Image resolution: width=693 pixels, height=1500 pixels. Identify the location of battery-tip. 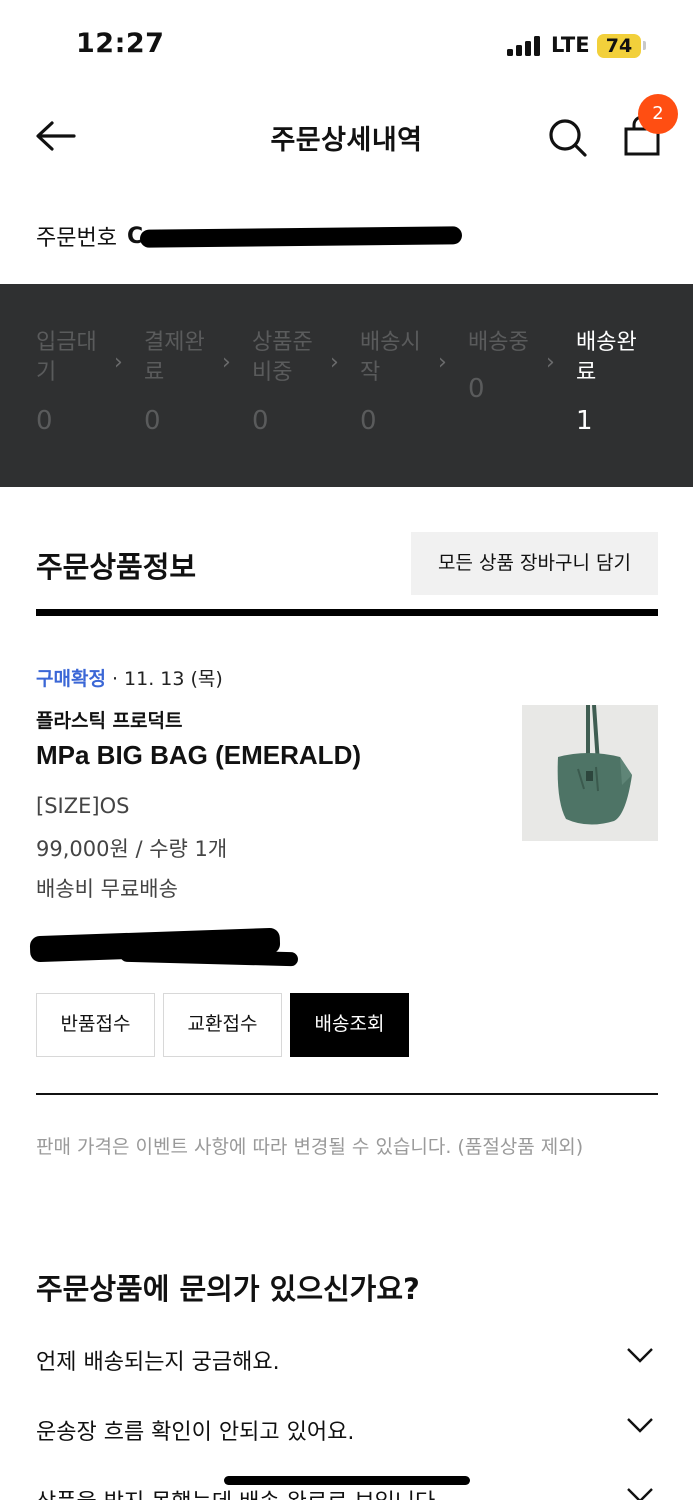
(644, 45).